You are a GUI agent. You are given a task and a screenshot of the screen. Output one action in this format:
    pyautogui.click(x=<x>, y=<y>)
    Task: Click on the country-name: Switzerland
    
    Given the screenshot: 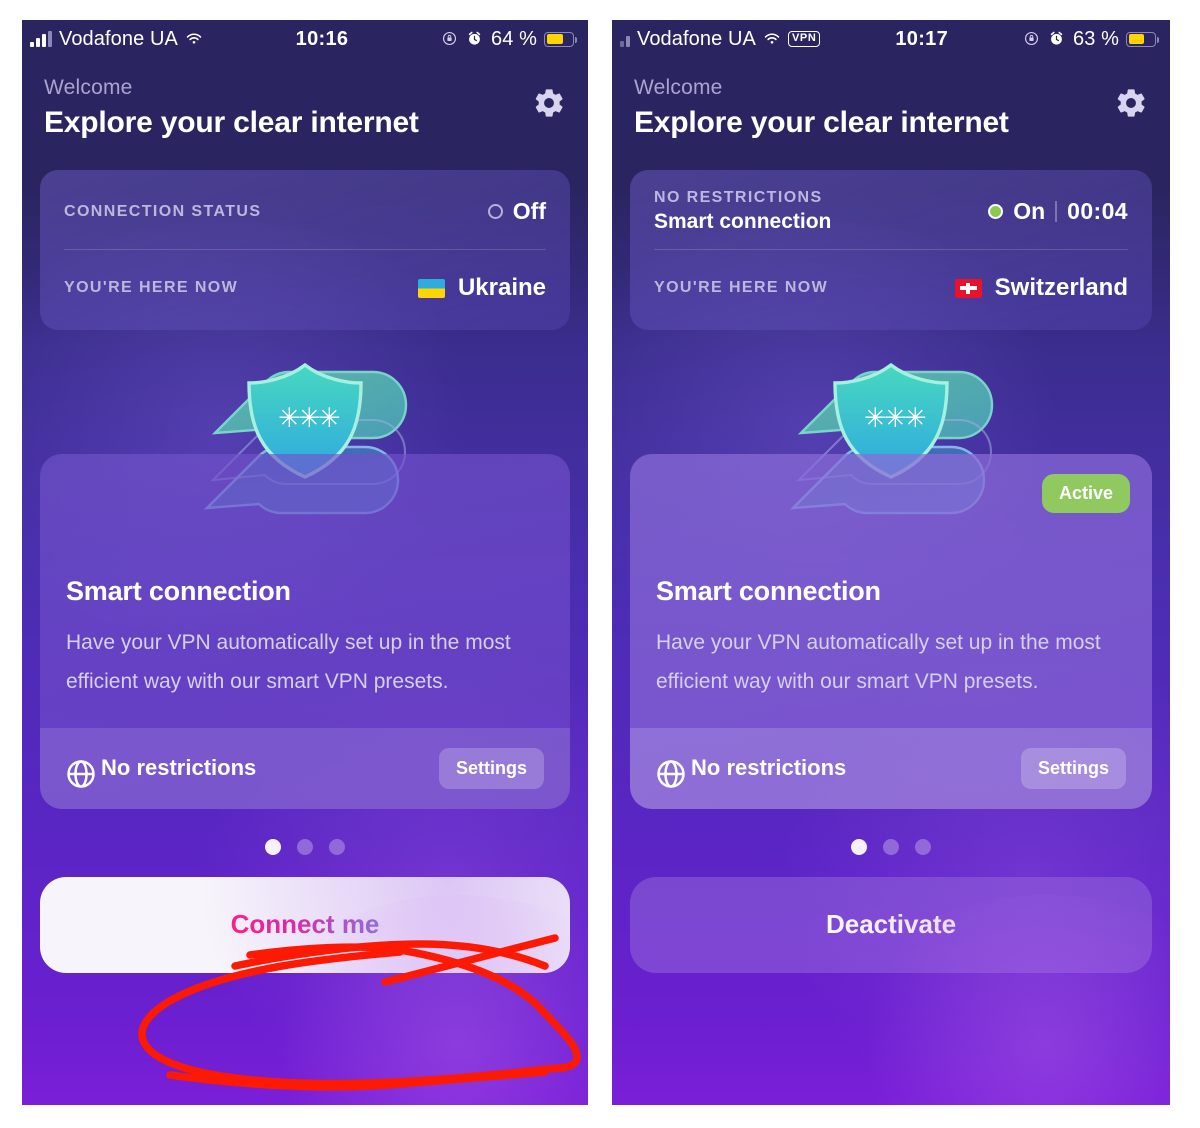 What is the action you would take?
    pyautogui.click(x=1061, y=287)
    